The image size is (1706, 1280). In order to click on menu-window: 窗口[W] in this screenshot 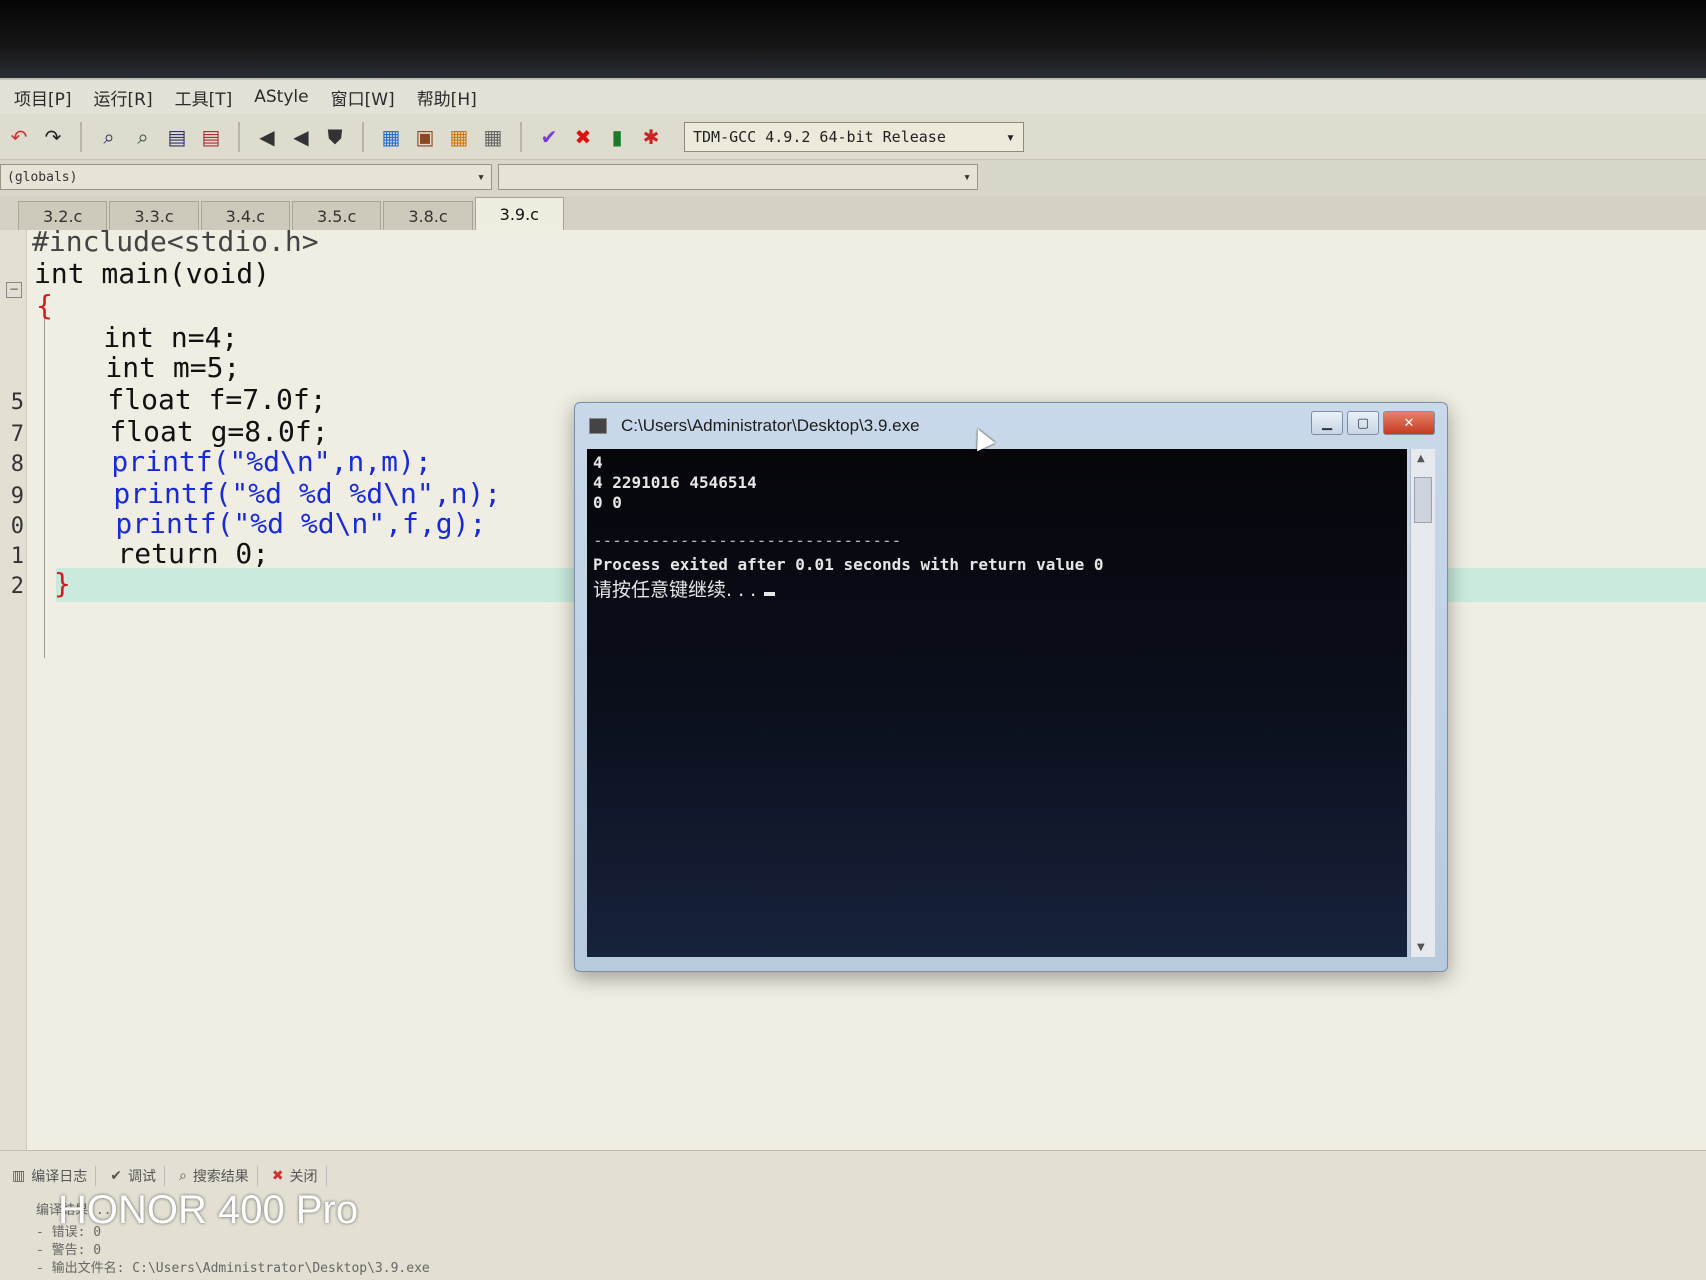, I will do `click(363, 97)`.